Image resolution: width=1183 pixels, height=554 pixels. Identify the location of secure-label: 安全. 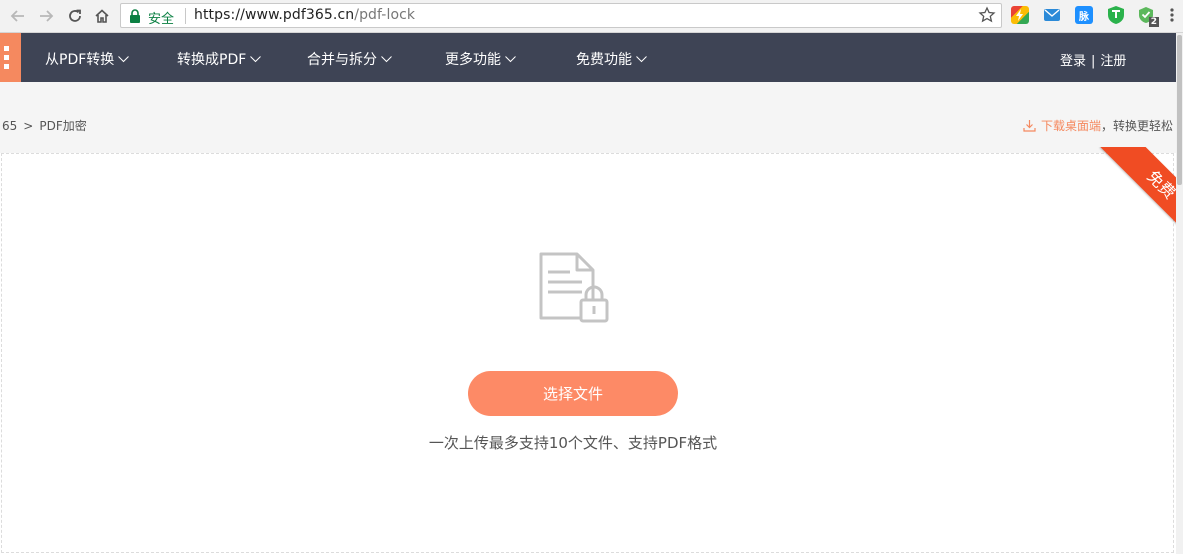
(161, 19).